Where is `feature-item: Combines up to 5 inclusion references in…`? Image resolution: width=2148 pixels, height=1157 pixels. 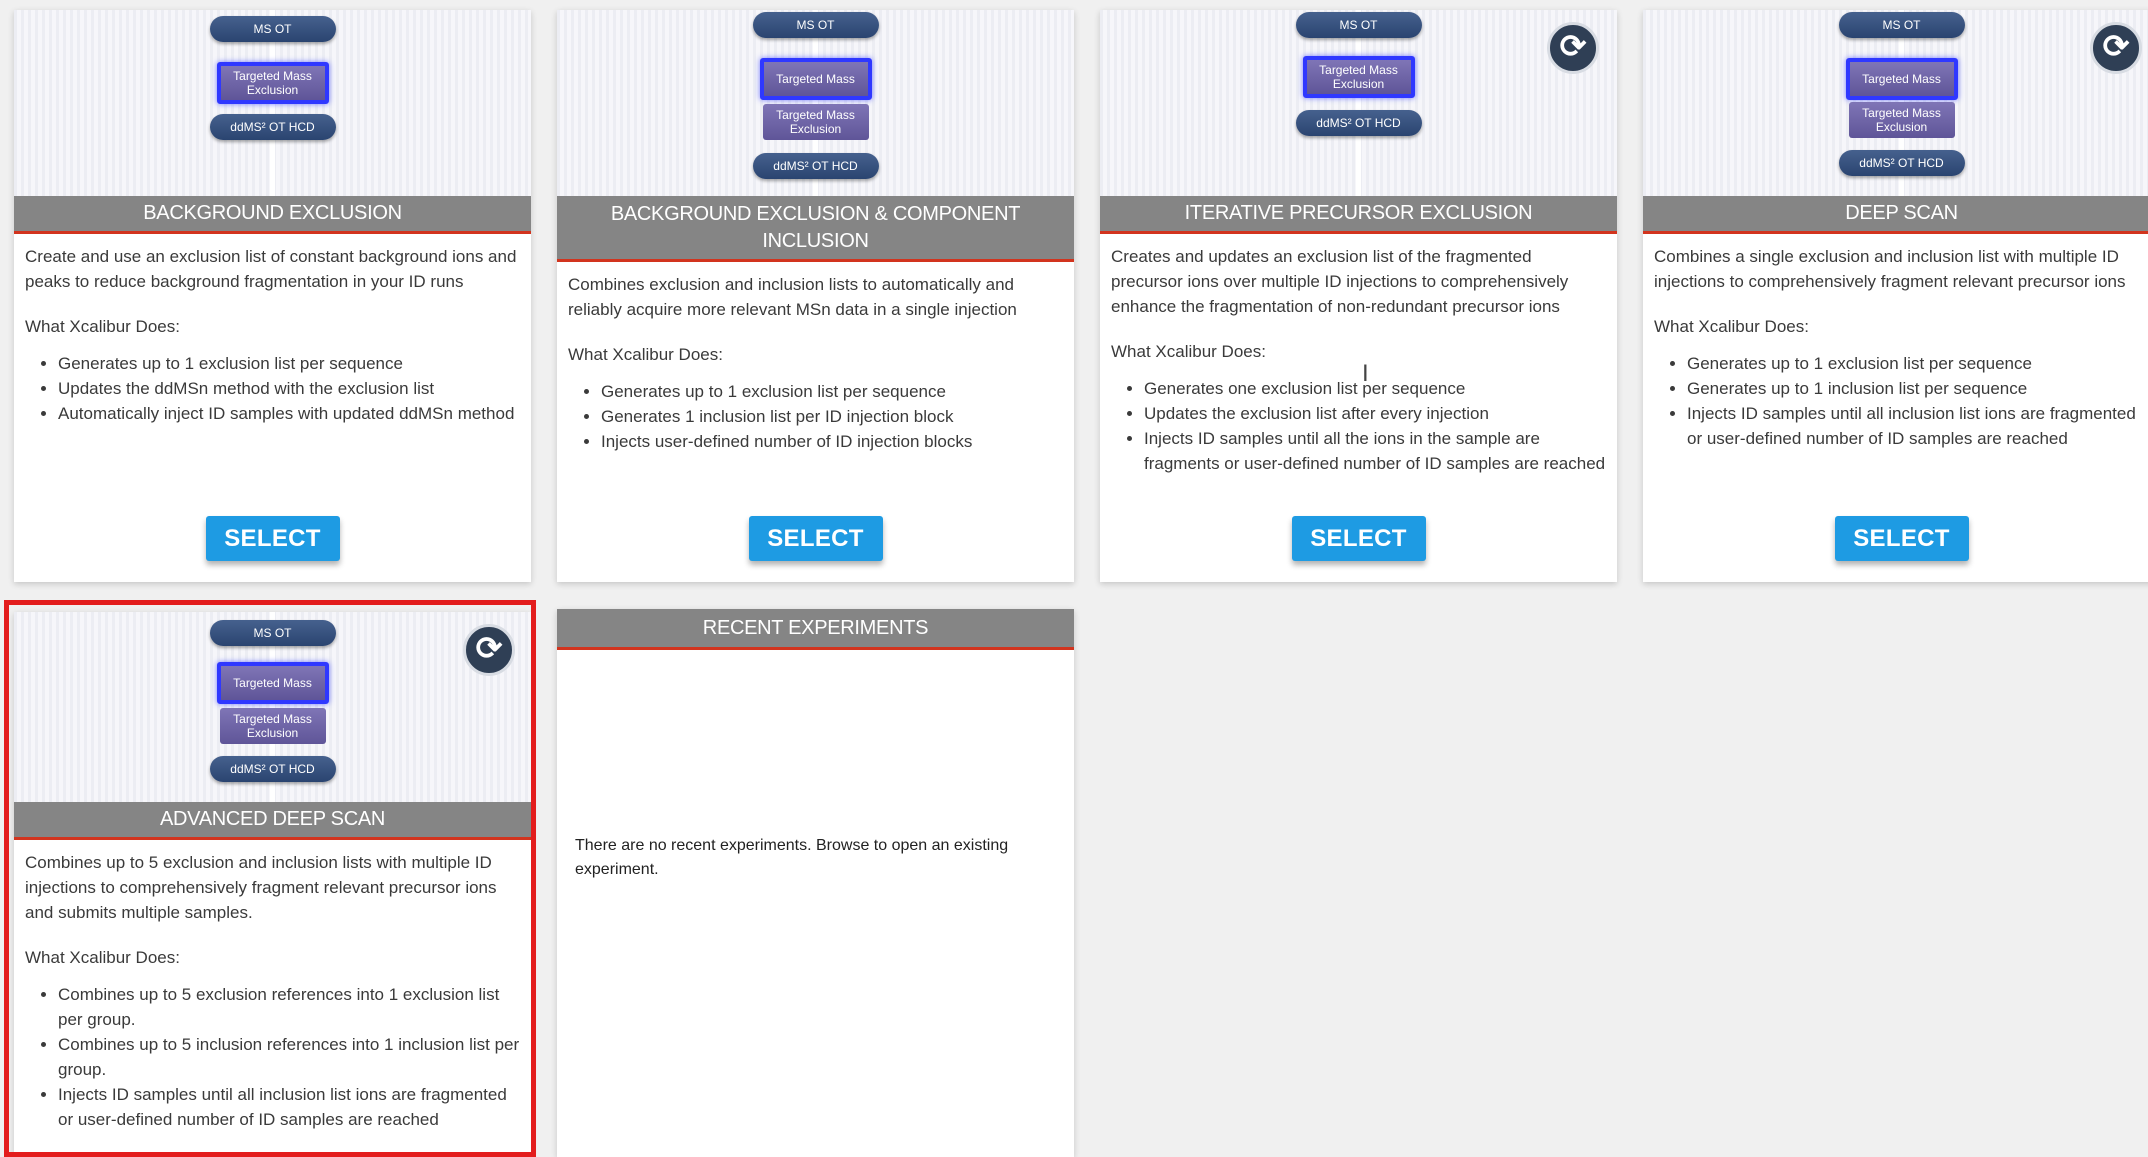 feature-item: Combines up to 5 inclusion references in… is located at coordinates (289, 1057).